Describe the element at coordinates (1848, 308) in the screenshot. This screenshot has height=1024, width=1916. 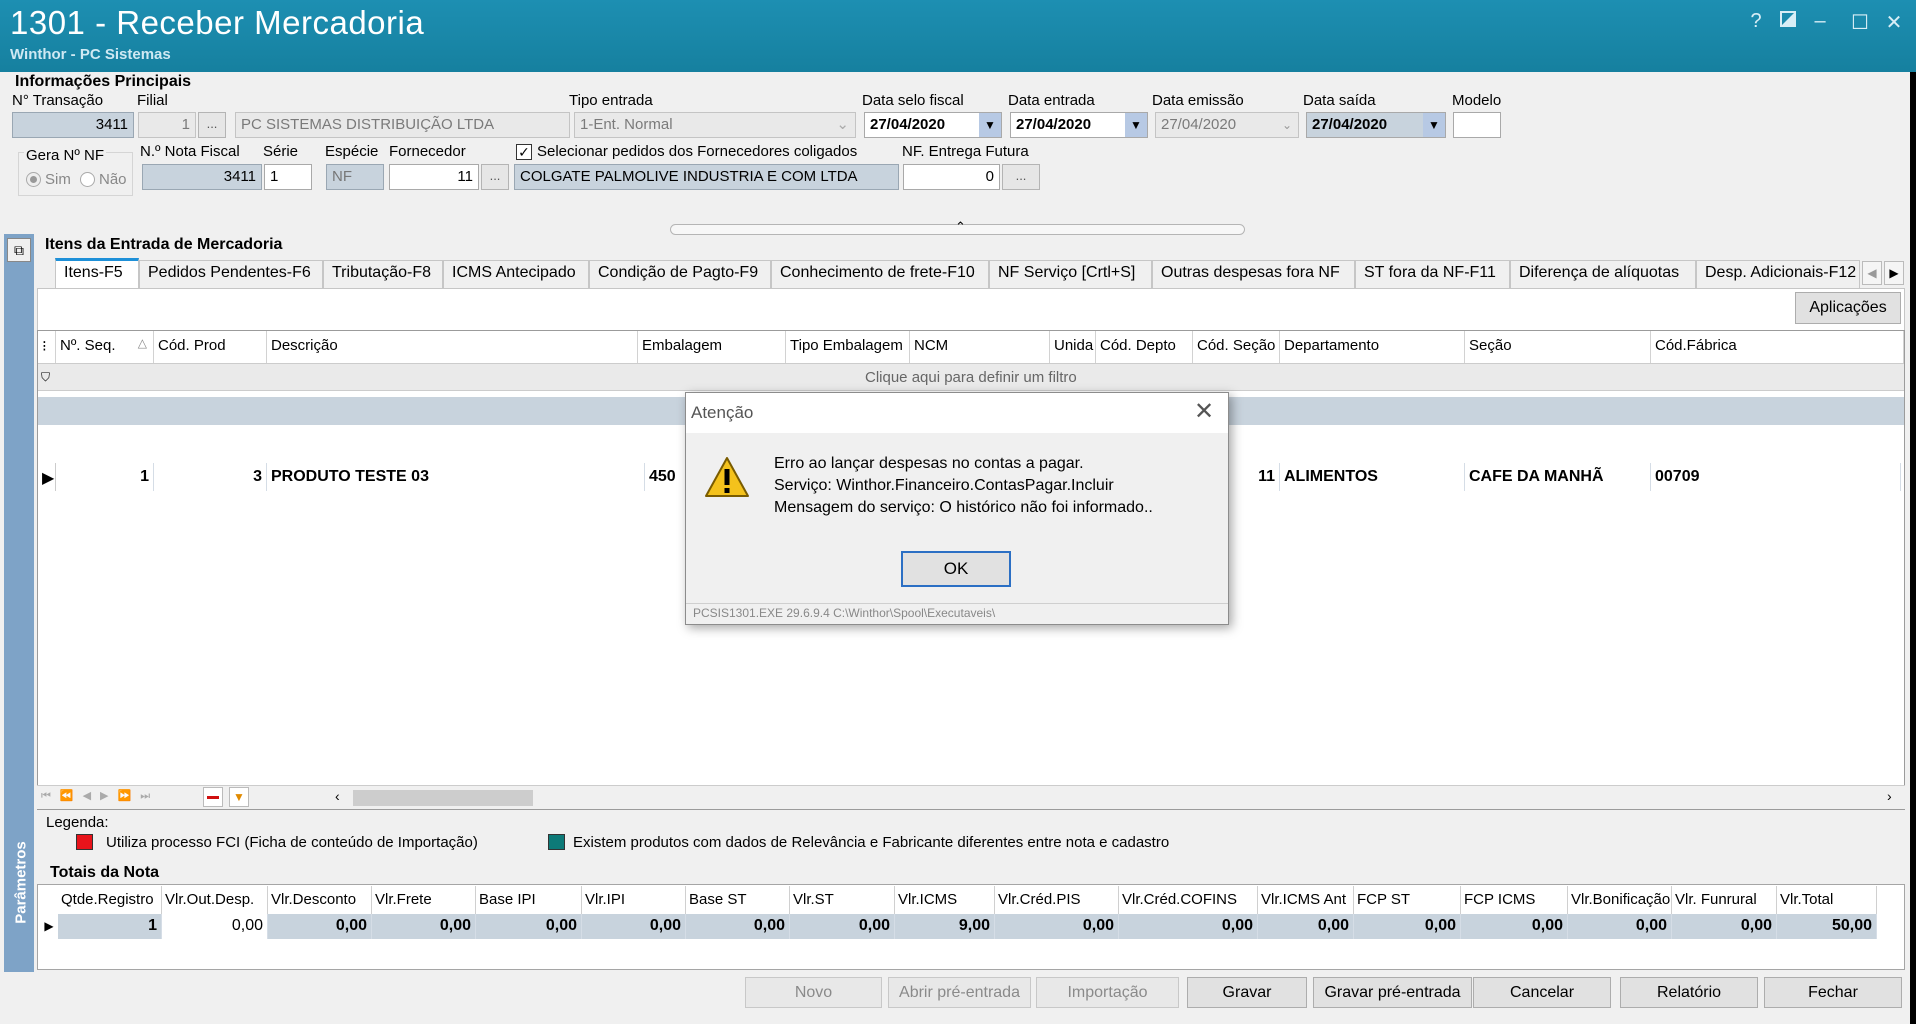
I see `aplicacoes-button: Aplicações` at that location.